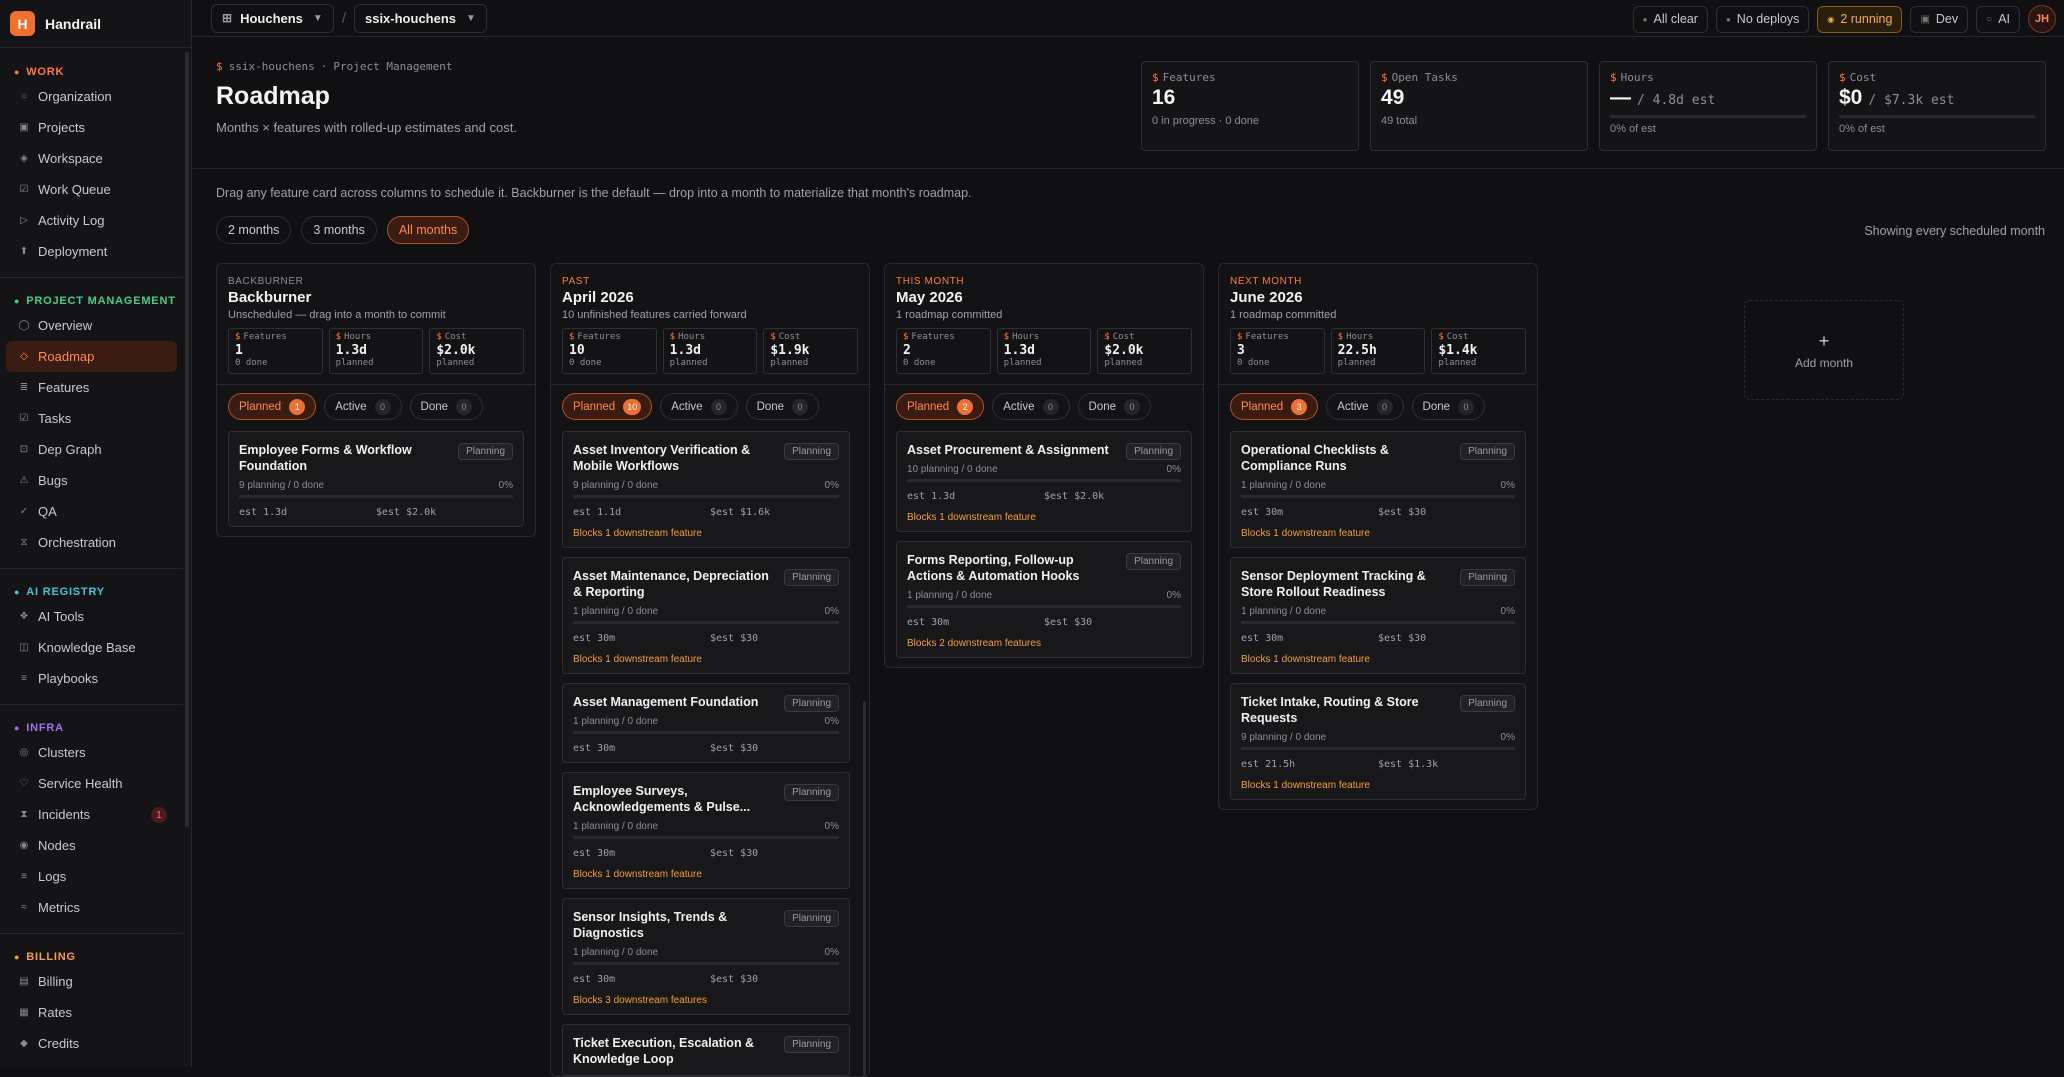 The width and height of the screenshot is (2064, 1077). I want to click on breadcrumb-section: Project Management, so click(392, 66).